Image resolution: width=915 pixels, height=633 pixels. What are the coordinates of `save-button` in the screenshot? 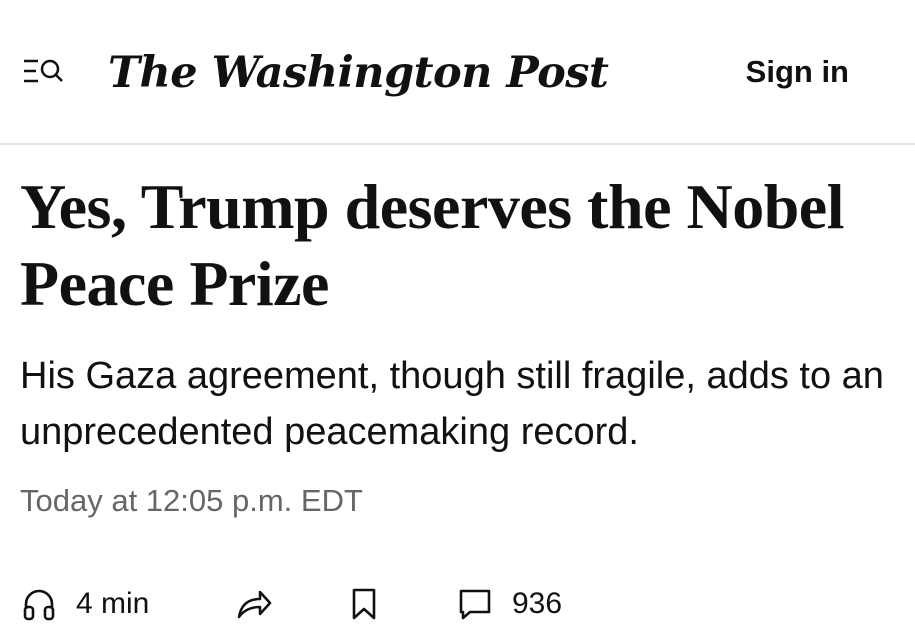 It's located at (364, 604).